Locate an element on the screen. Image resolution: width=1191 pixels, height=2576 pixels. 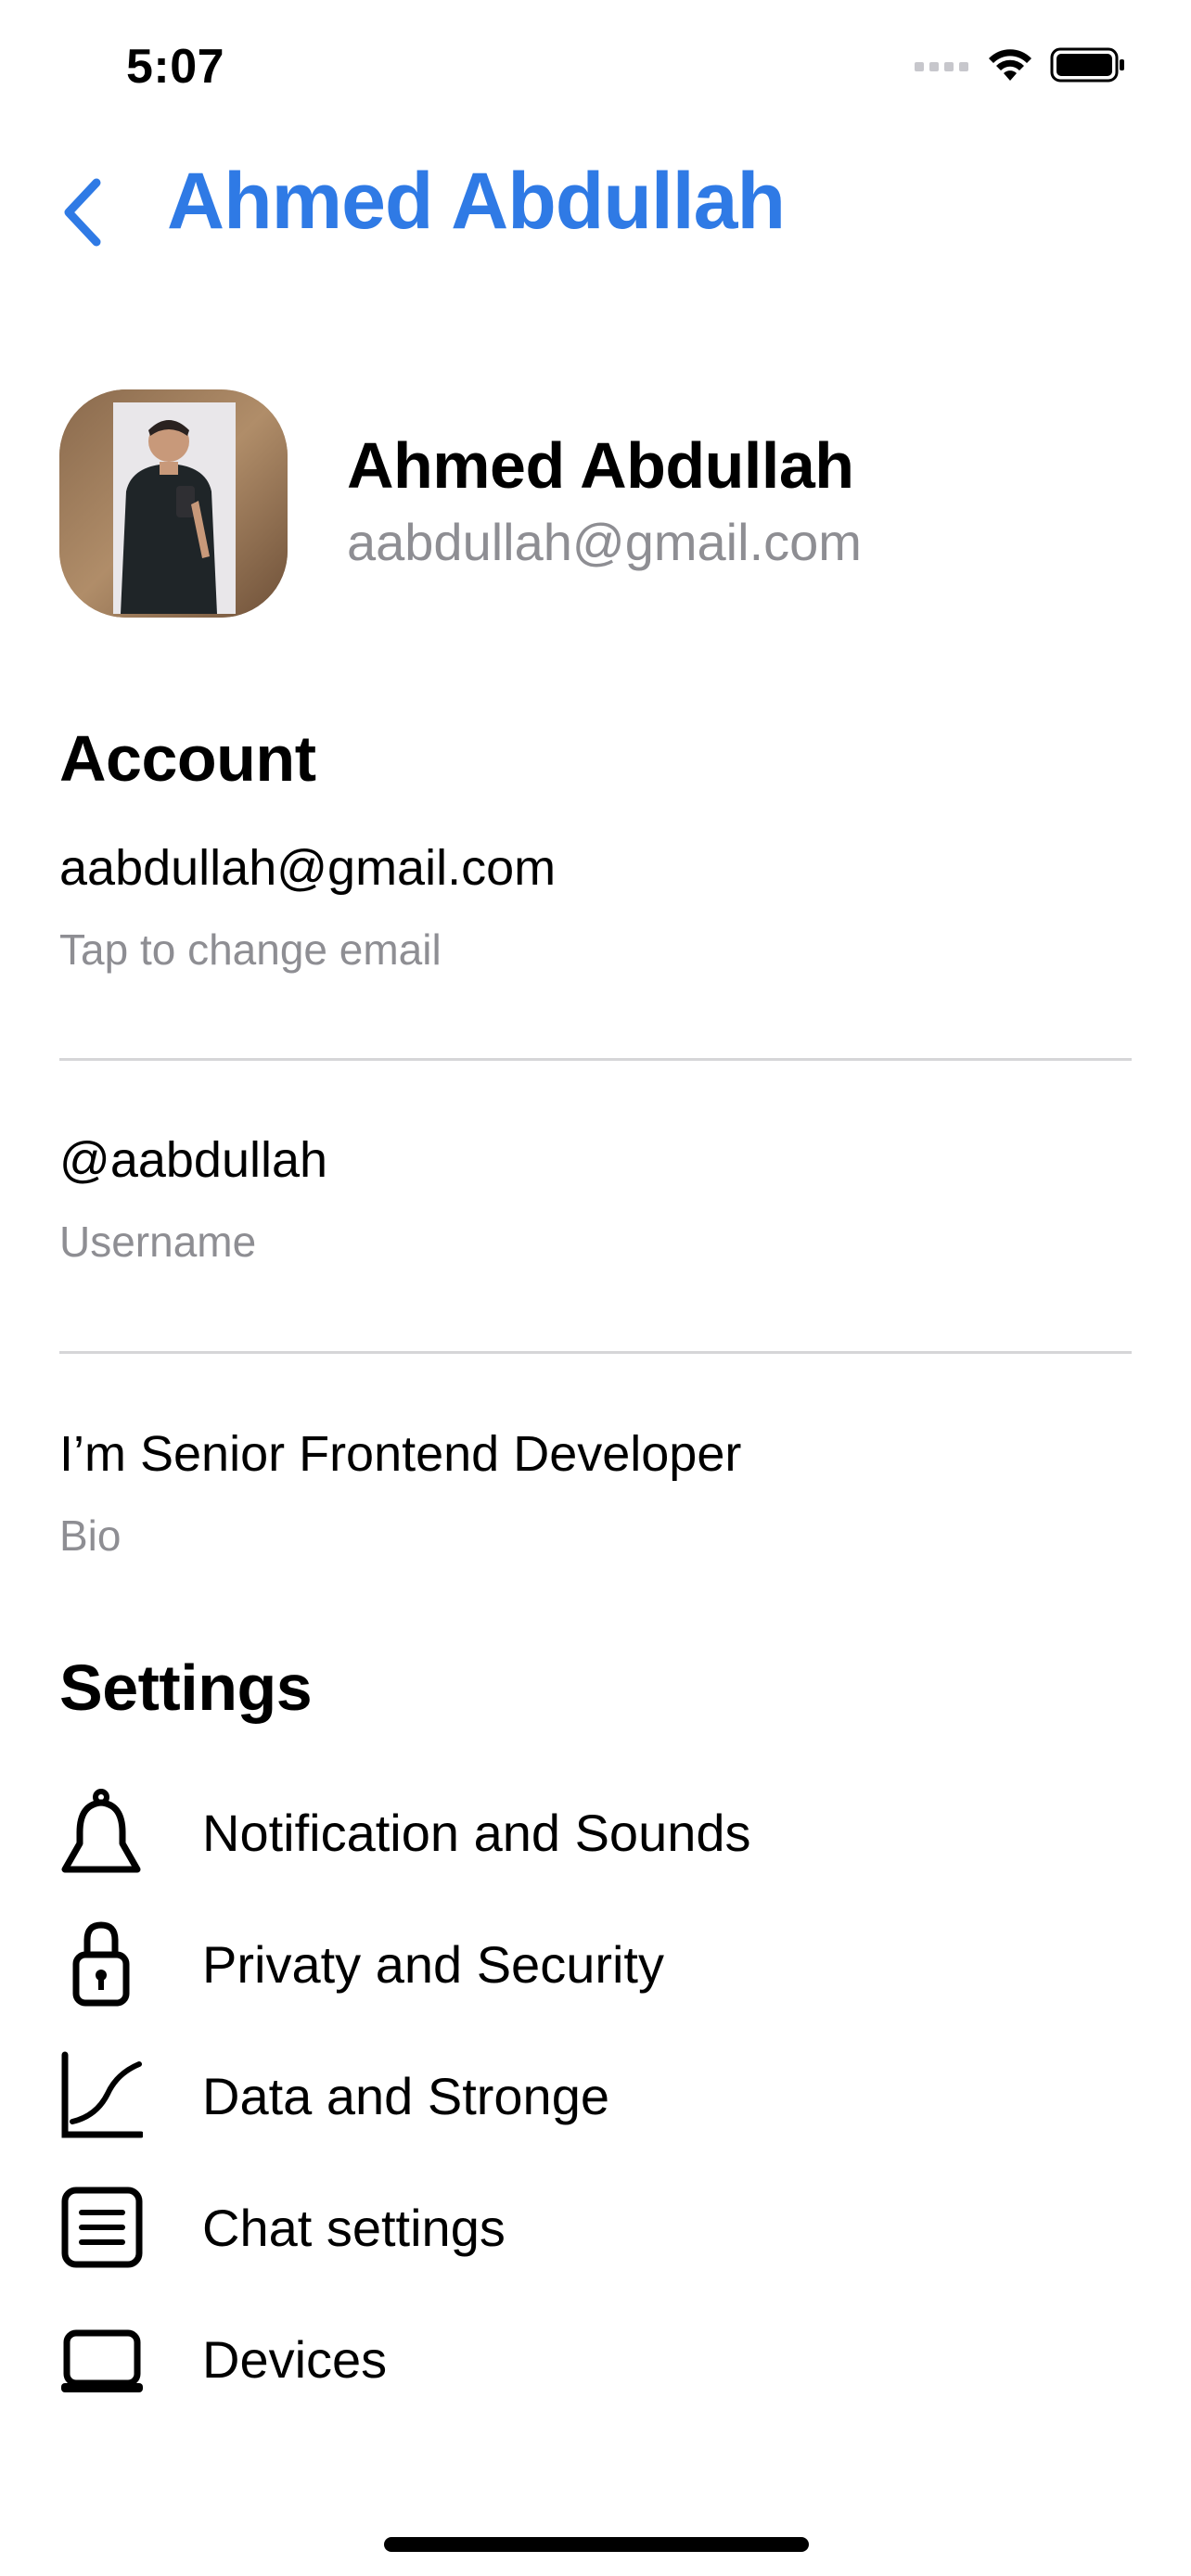
settings-item-label: Notification and Sounds is located at coordinates (476, 1833).